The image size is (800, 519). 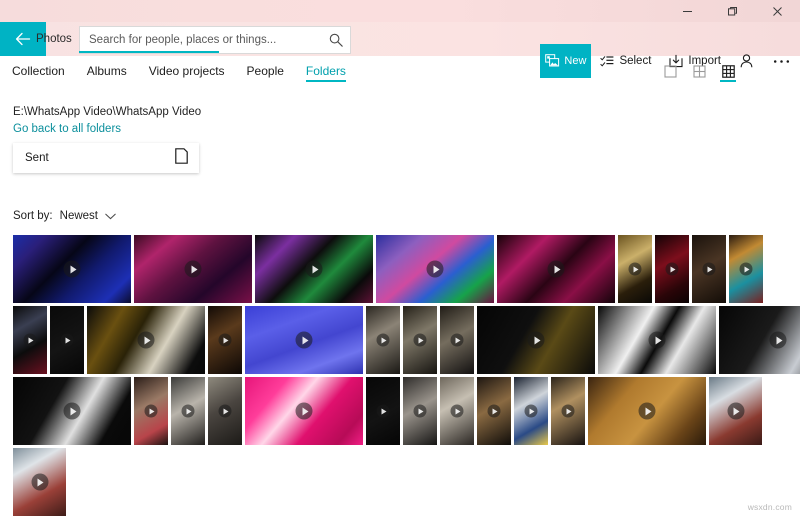 What do you see at coordinates (38, 71) in the screenshot?
I see `tab-collection-label: Collection` at bounding box center [38, 71].